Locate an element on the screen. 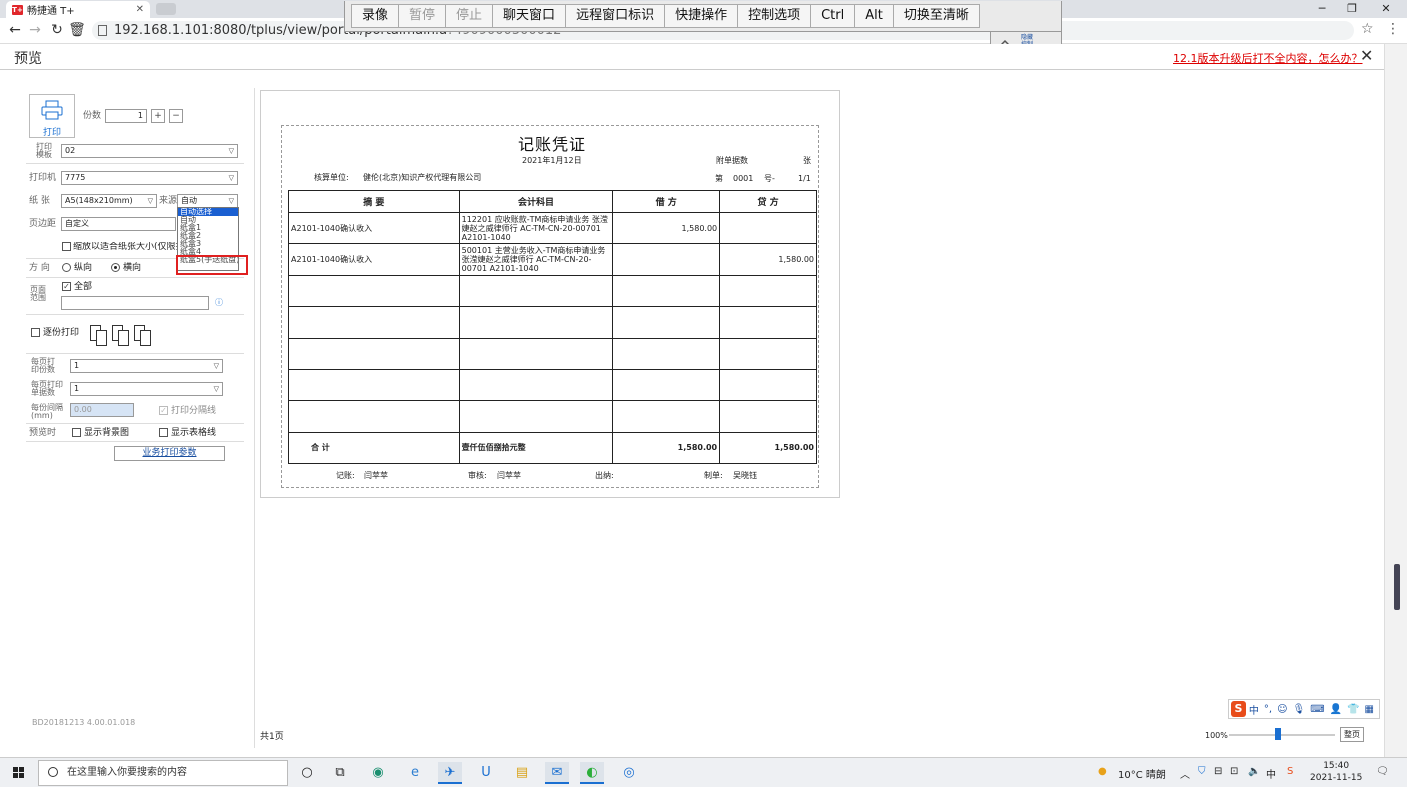 The width and height of the screenshot is (1407, 787). remote-app-icon: ✈ is located at coordinates (450, 773).